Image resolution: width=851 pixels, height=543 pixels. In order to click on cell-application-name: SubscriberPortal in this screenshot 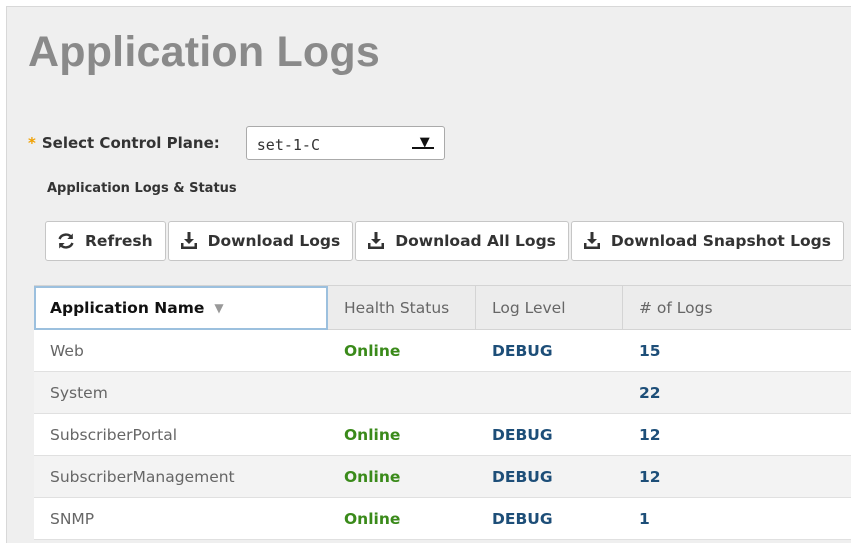, I will do `click(114, 435)`.